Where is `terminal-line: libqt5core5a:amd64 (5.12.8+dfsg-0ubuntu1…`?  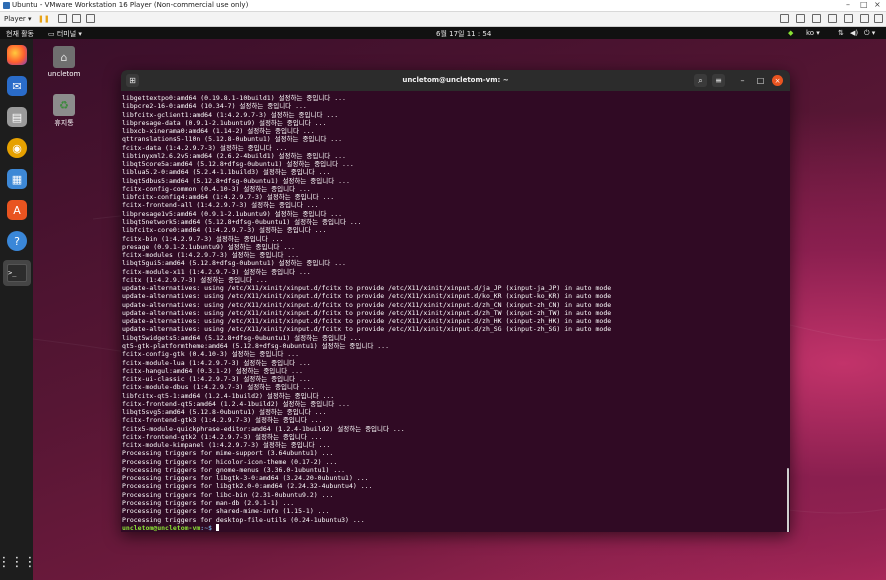
terminal-line: libqt5core5a:amd64 (5.12.8+dfsg-0ubuntu1… is located at coordinates (238, 164).